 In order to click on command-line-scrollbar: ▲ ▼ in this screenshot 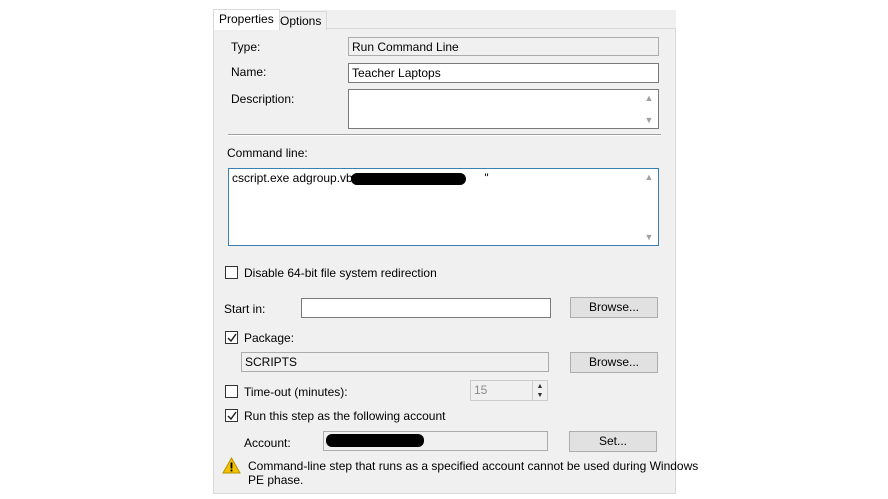, I will do `click(649, 207)`.